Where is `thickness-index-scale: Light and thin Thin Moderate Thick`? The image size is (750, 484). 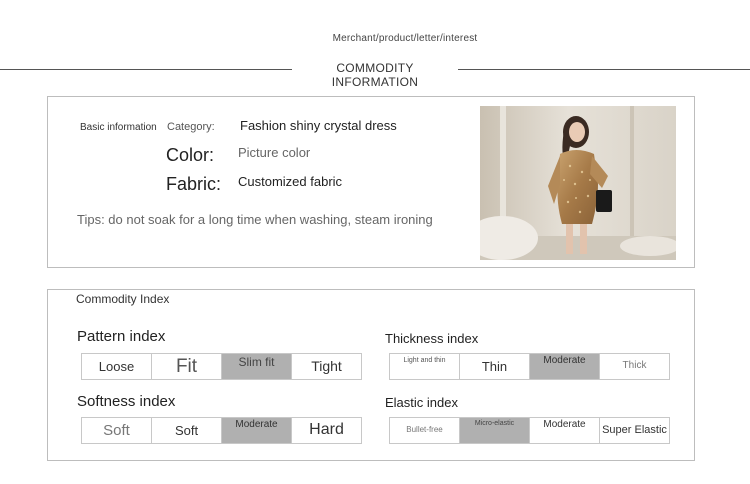 thickness-index-scale: Light and thin Thin Moderate Thick is located at coordinates (529, 366).